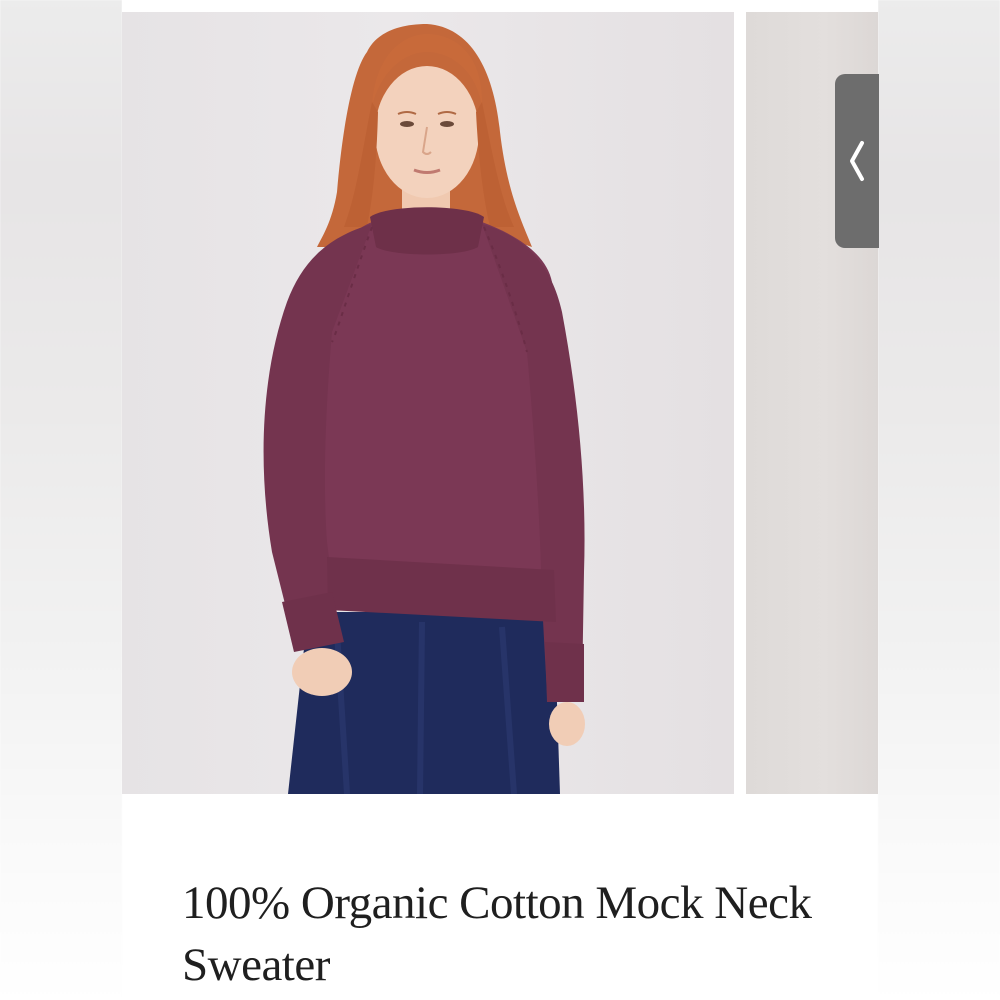 Image resolution: width=1000 pixels, height=1000 pixels. Describe the element at coordinates (500, 6) in the screenshot. I see `top-strip` at that location.